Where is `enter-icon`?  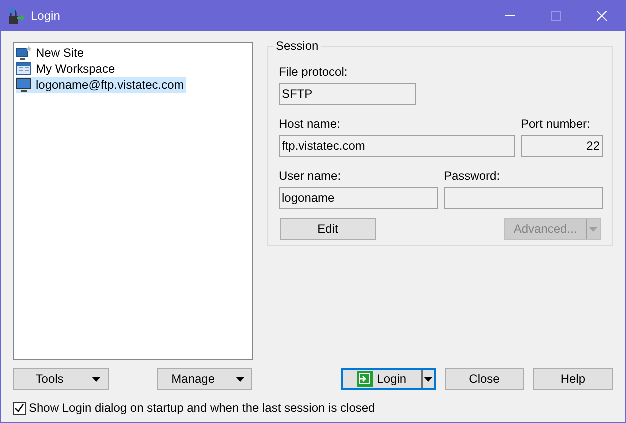 enter-icon is located at coordinates (365, 379).